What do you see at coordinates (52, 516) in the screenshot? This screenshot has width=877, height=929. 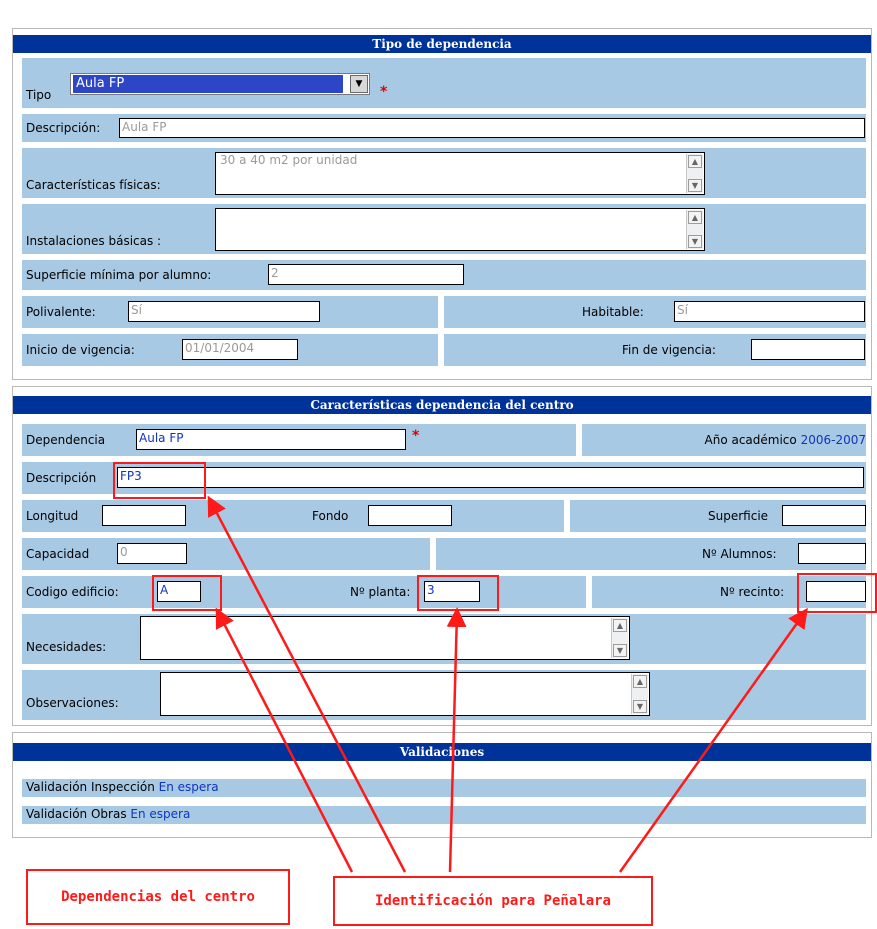 I see `longitud-label: Longitud` at bounding box center [52, 516].